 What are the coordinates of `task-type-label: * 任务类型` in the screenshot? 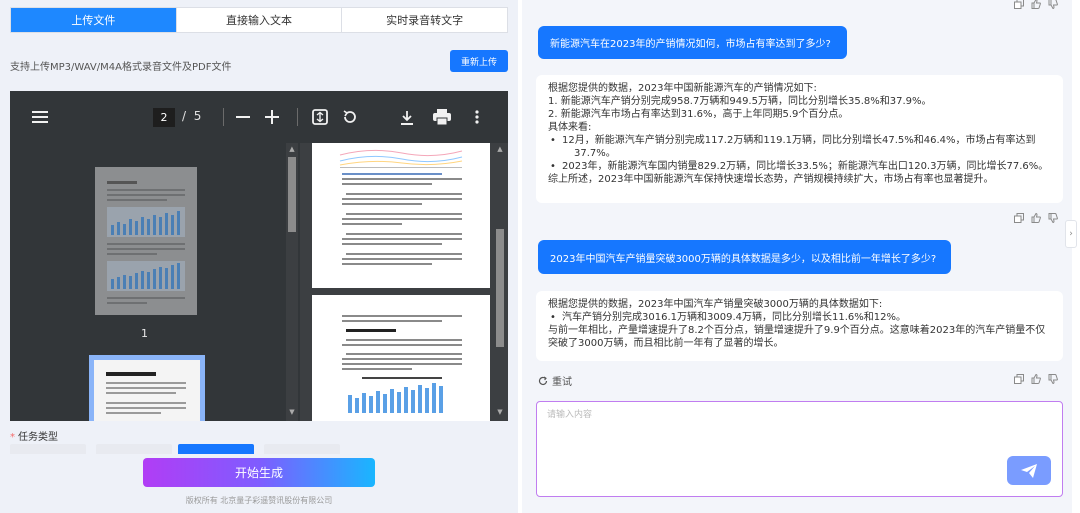 It's located at (34, 437).